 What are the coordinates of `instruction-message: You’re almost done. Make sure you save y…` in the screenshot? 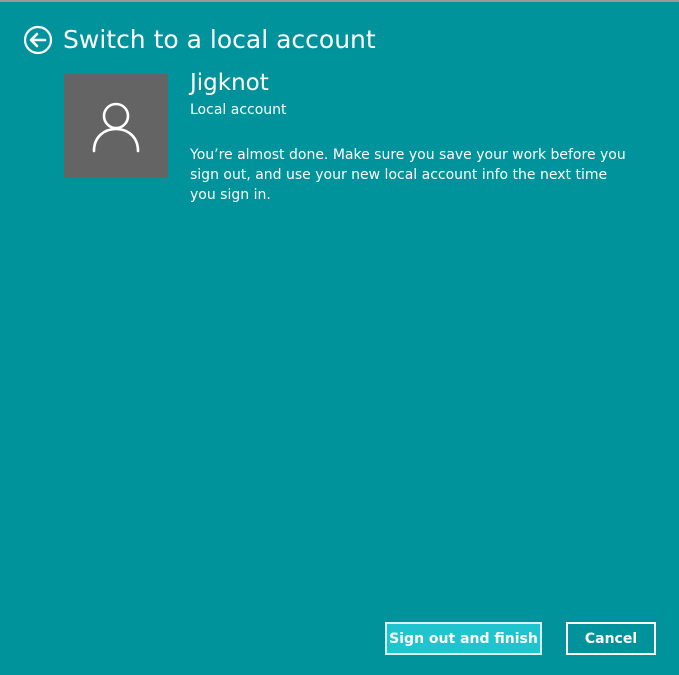 It's located at (408, 175).